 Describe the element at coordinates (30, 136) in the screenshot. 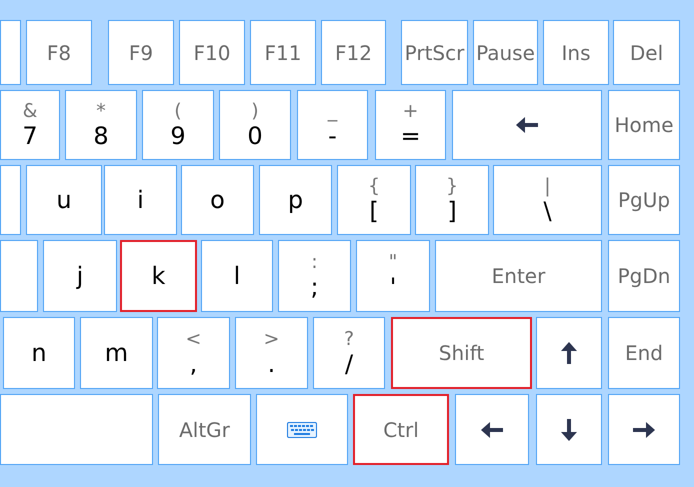

I see `key-character: 7` at that location.